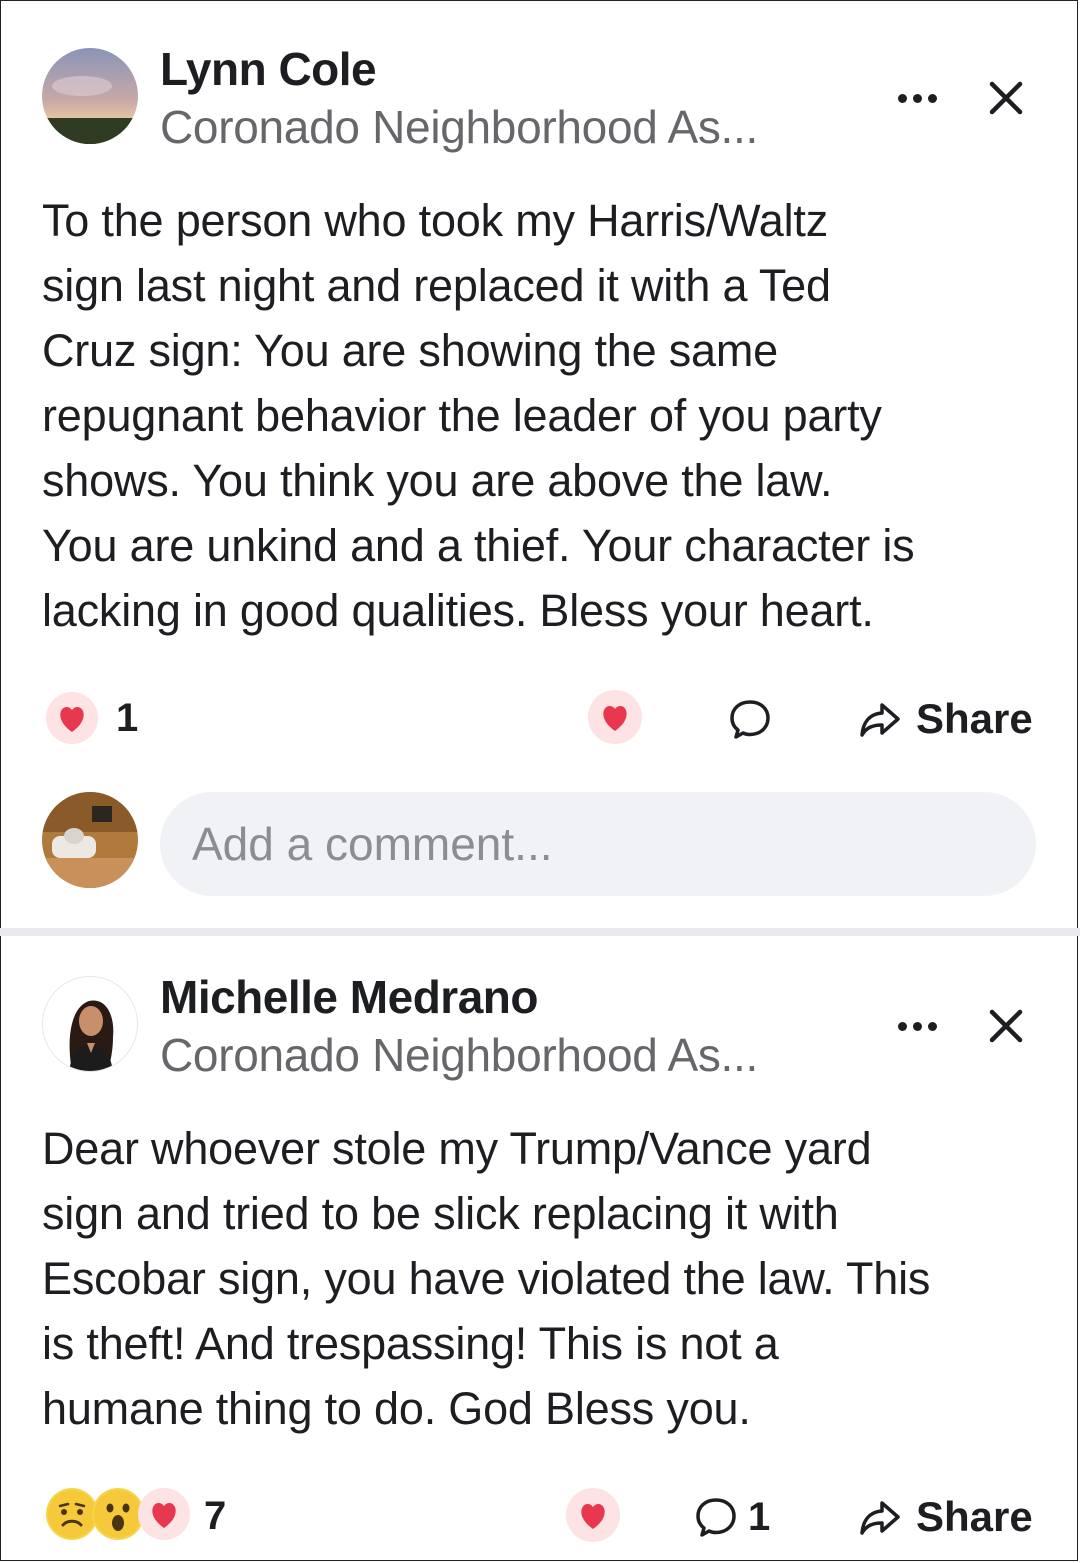  I want to click on post-divider, so click(540, 932).